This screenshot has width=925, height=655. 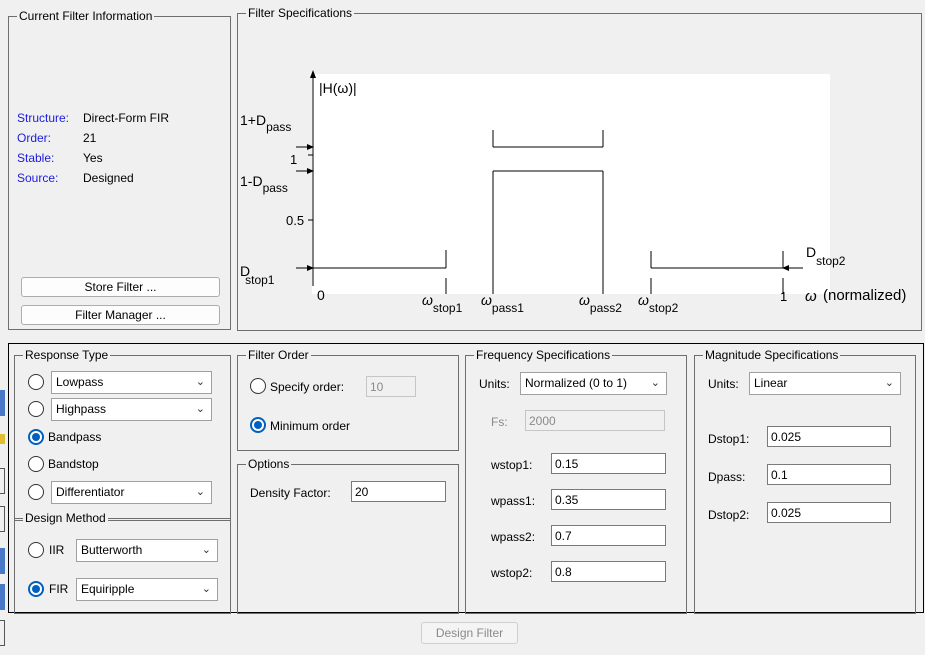 I want to click on label-half: 0.5, so click(x=295, y=220).